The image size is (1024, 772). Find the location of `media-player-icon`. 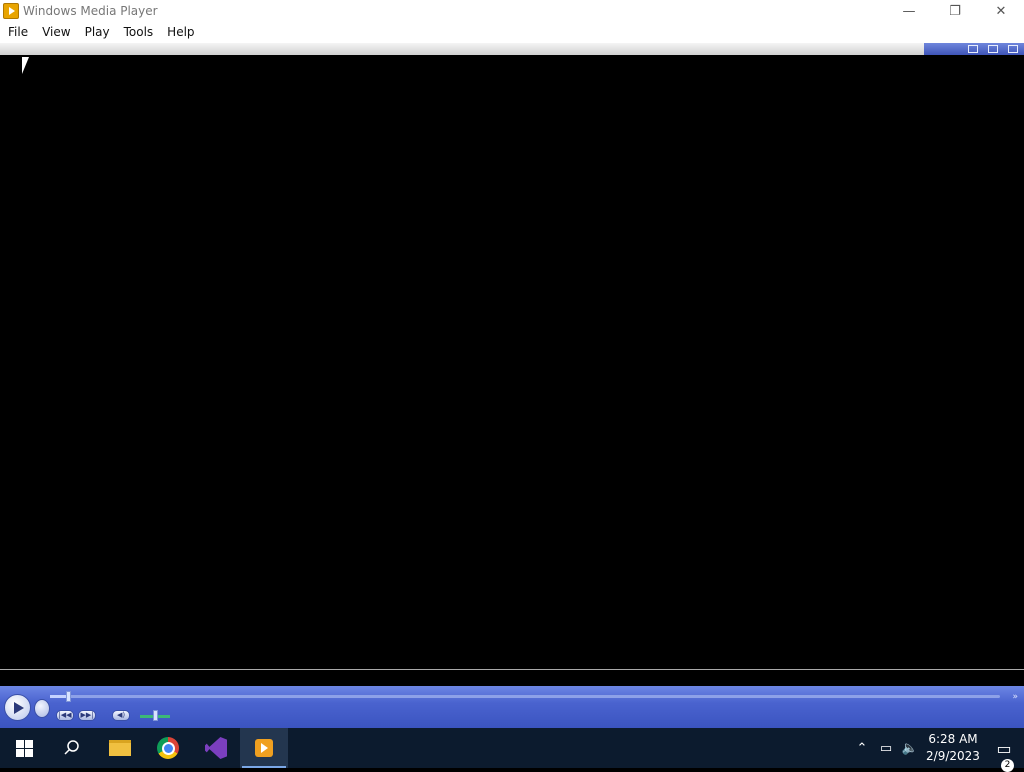

media-player-icon is located at coordinates (264, 748).